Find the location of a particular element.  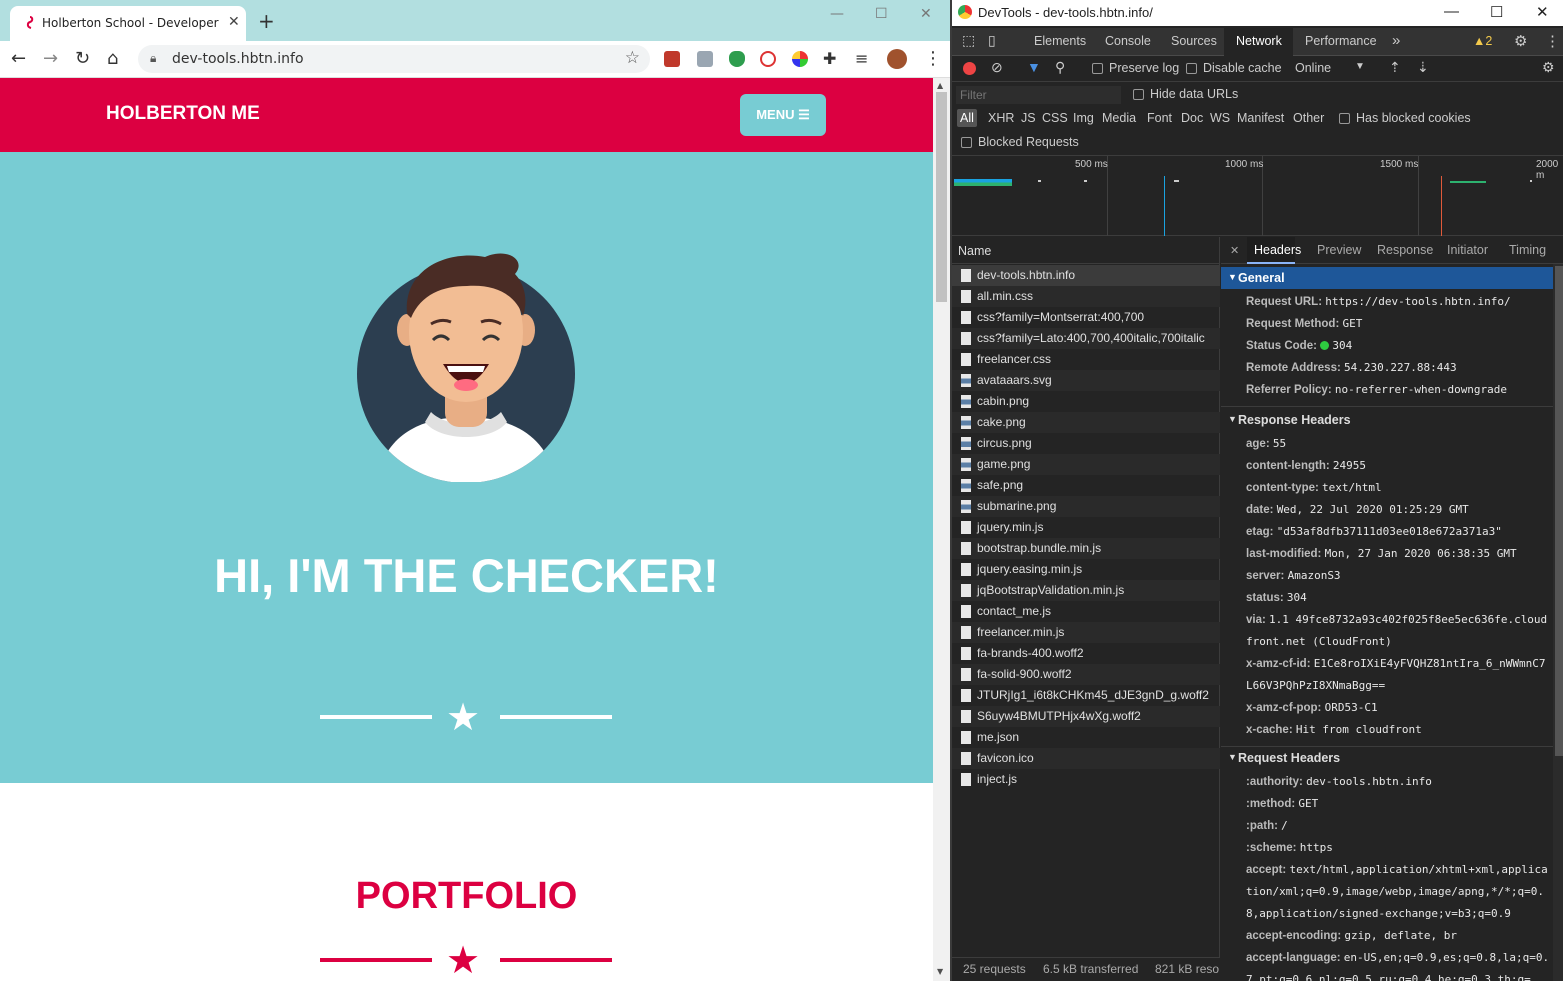

preserve-log-checkbox is located at coordinates (1097, 68).